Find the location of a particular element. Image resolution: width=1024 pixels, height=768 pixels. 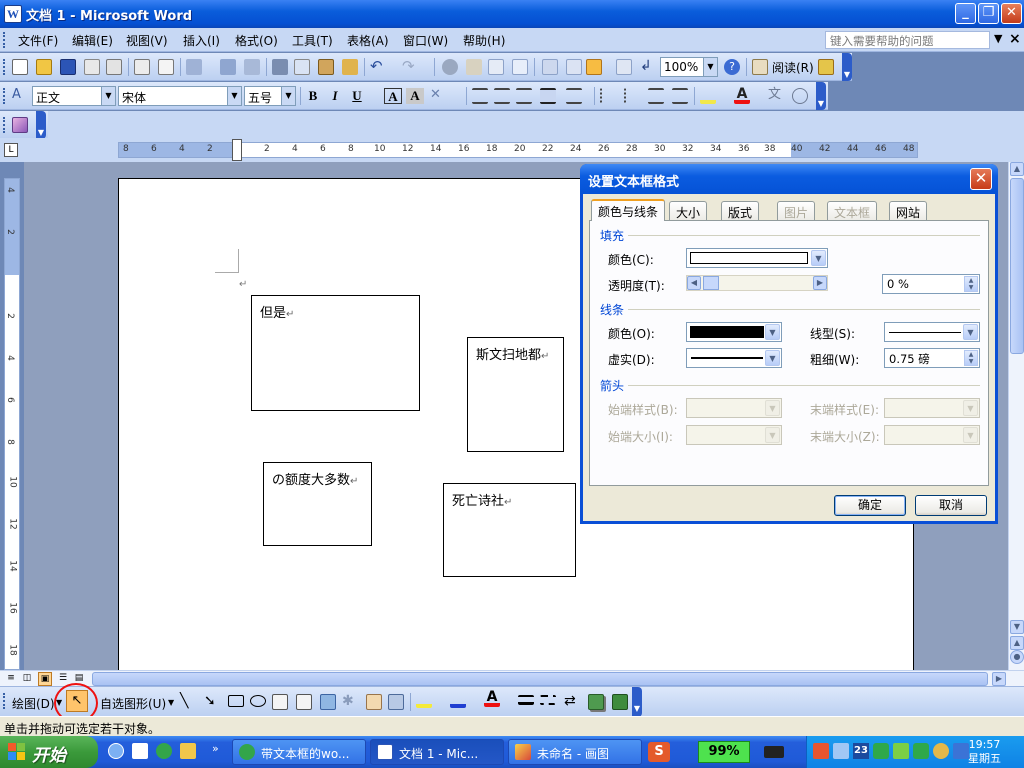

tray-network-icon is located at coordinates (841, 751).